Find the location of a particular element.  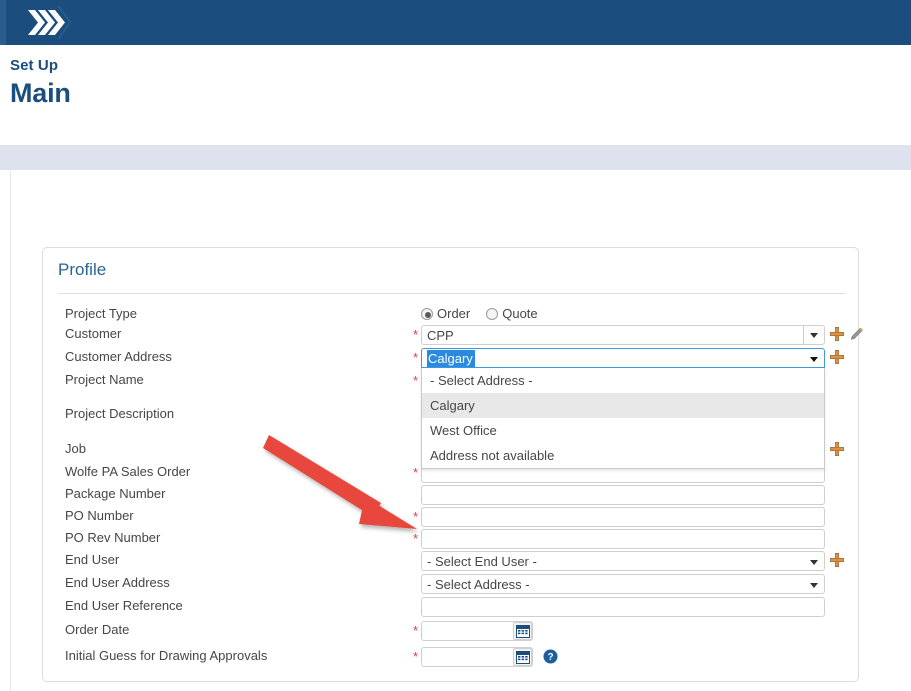

form-row: End User Reference is located at coordinates (451, 608).